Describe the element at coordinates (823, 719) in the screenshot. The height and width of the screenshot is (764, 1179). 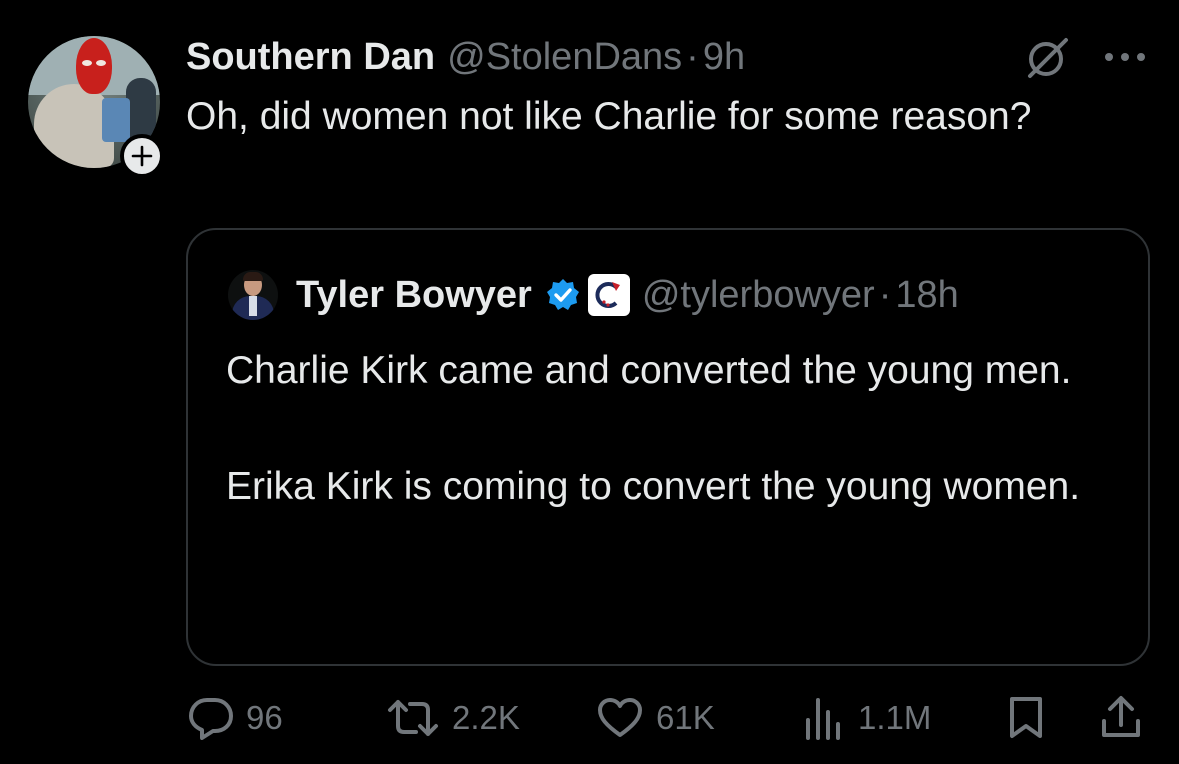
I see `views-icon` at that location.